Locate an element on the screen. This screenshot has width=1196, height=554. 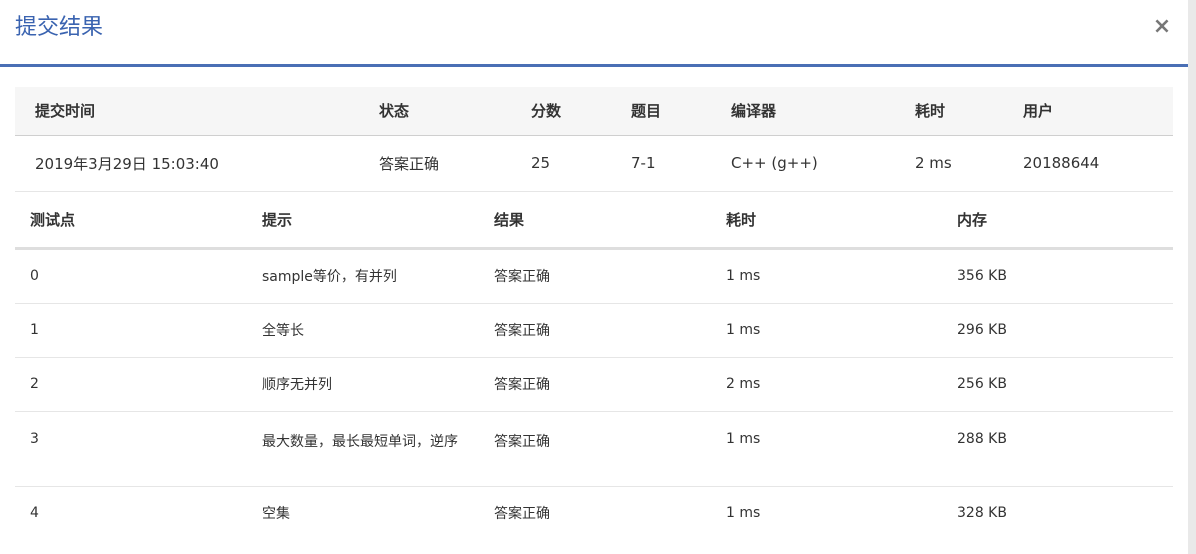
modal-header: 提交结果 × is located at coordinates (594, 33).